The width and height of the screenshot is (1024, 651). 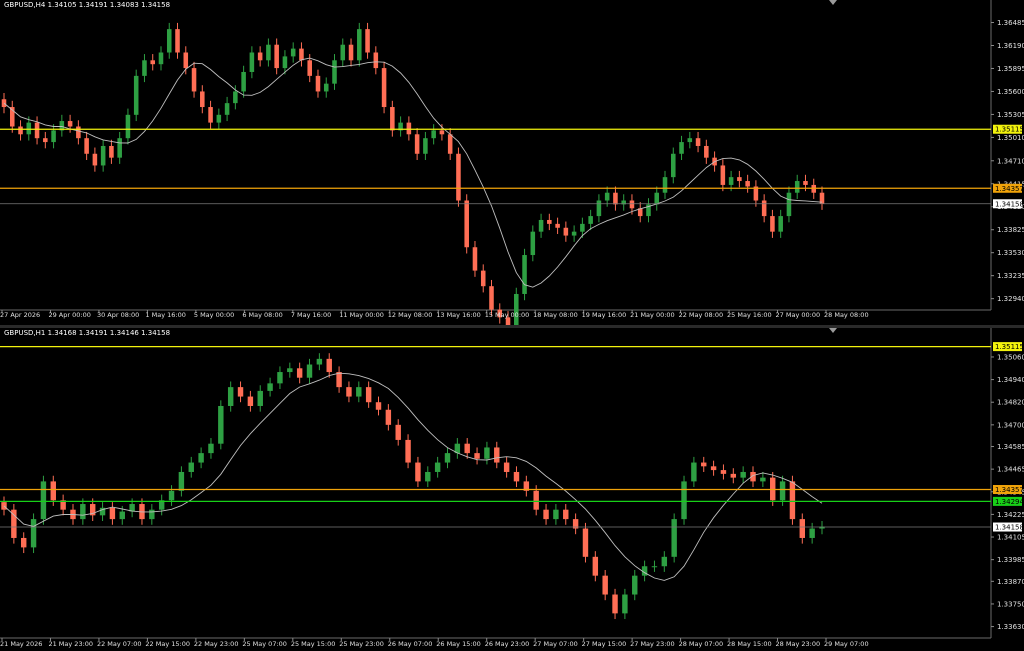 What do you see at coordinates (1009, 130) in the screenshot?
I see `level-price-label: 1.35115` at bounding box center [1009, 130].